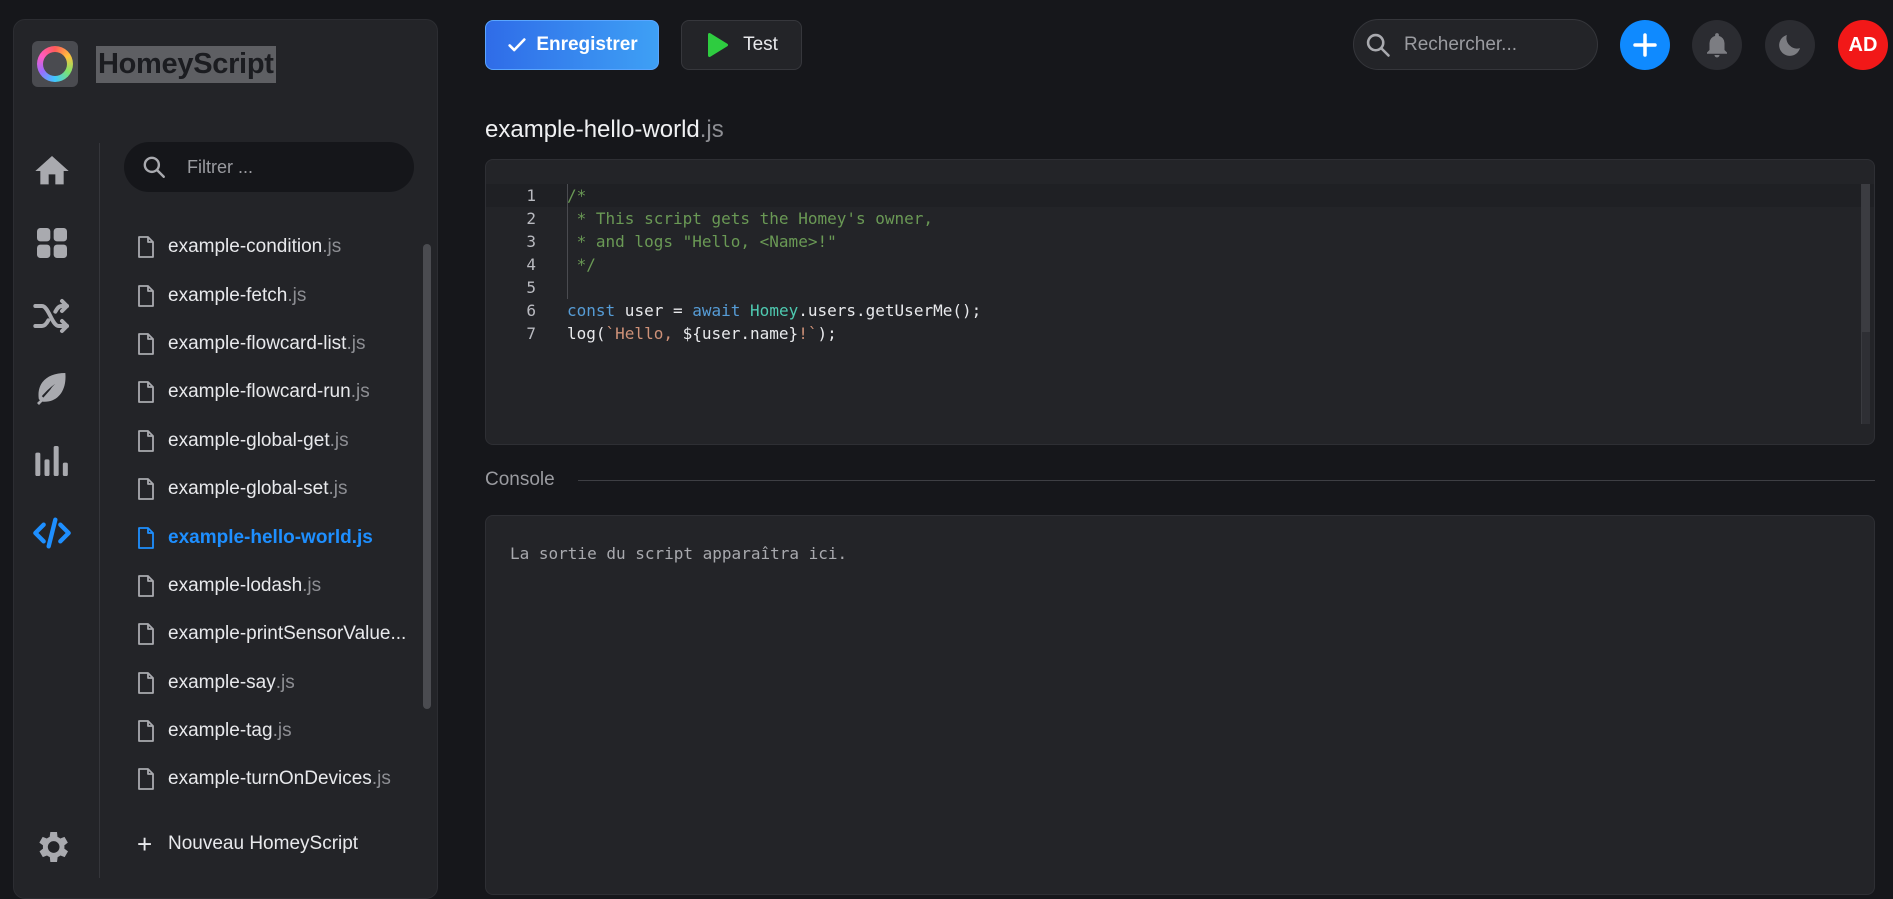  I want to click on file-item: example-say .js, so click(274, 683).